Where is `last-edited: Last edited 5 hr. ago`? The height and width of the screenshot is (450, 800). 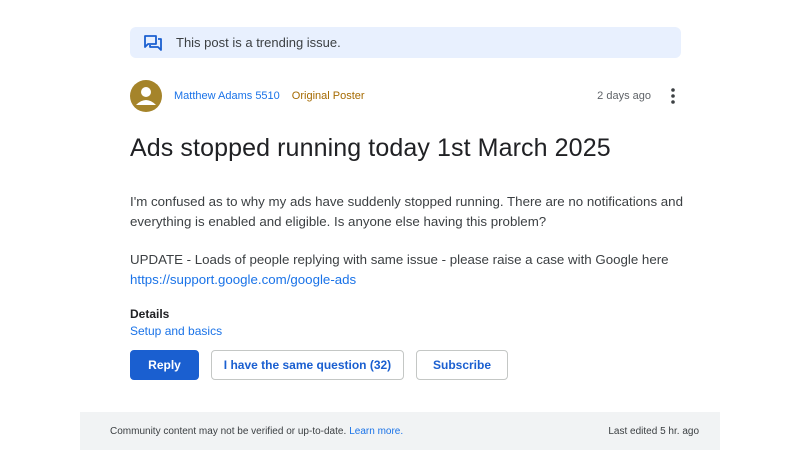 last-edited: Last edited 5 hr. ago is located at coordinates (653, 431).